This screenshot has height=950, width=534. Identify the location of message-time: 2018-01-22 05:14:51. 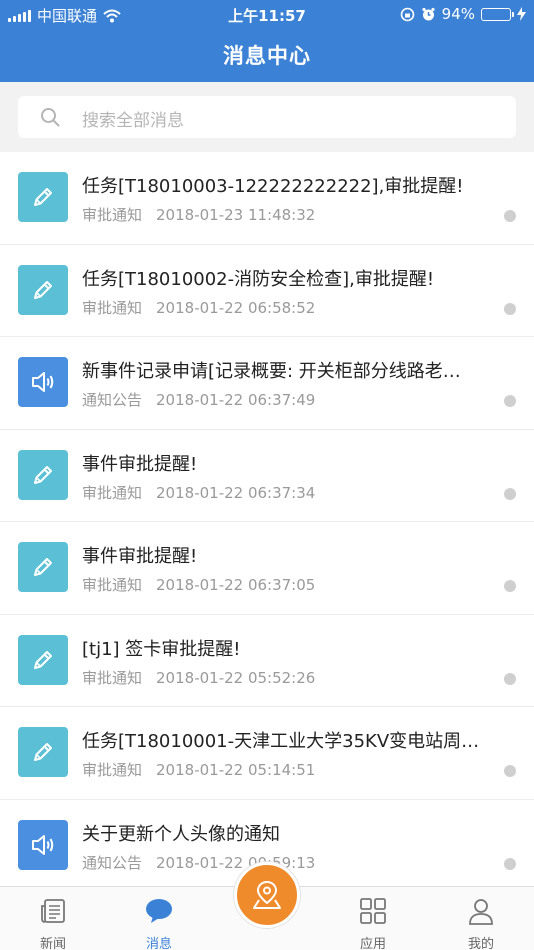
(236, 770).